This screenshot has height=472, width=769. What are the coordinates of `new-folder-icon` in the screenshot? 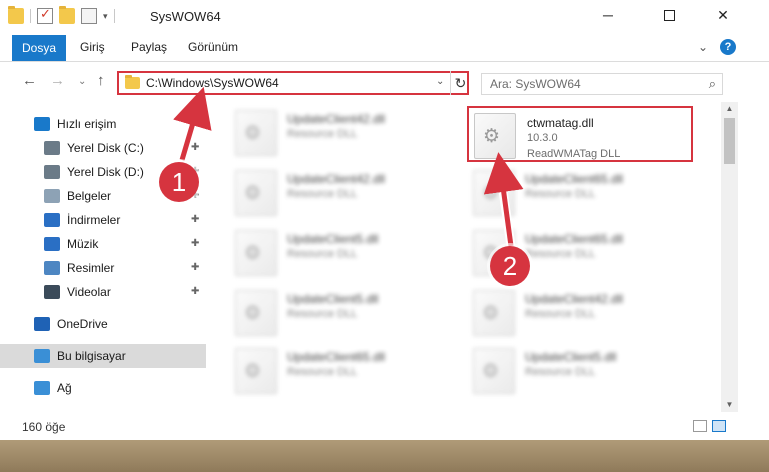 It's located at (67, 15).